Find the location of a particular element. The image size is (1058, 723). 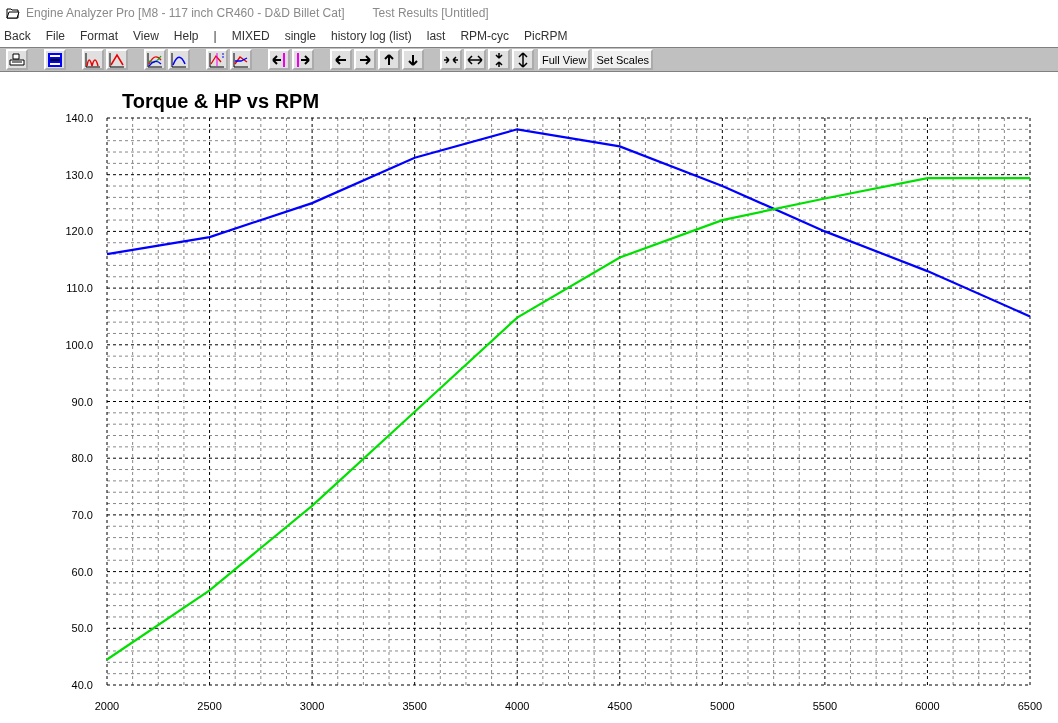

curve-chart-button is located at coordinates (179, 59).